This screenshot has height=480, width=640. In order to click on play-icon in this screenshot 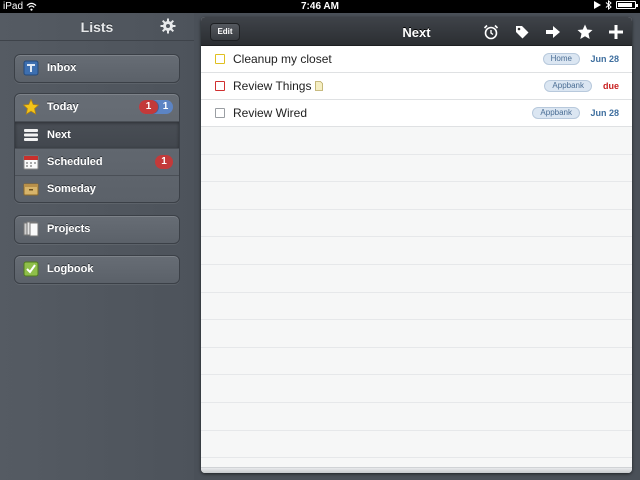, I will do `click(597, 5)`.